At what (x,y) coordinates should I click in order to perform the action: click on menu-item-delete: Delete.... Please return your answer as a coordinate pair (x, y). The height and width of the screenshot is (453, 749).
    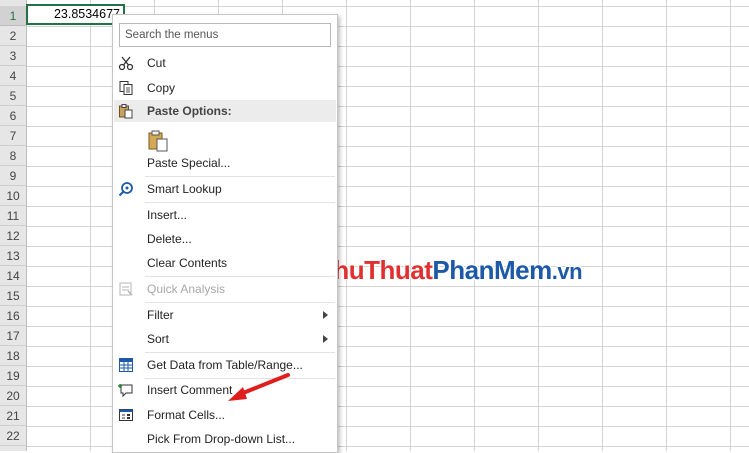
    Looking at the image, I should click on (225, 239).